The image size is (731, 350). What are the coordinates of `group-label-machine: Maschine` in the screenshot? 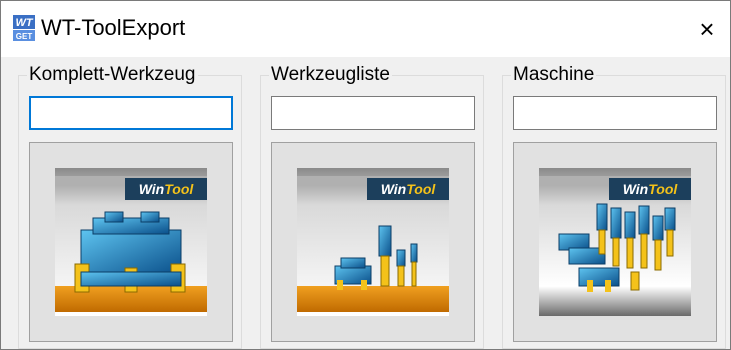 It's located at (554, 75).